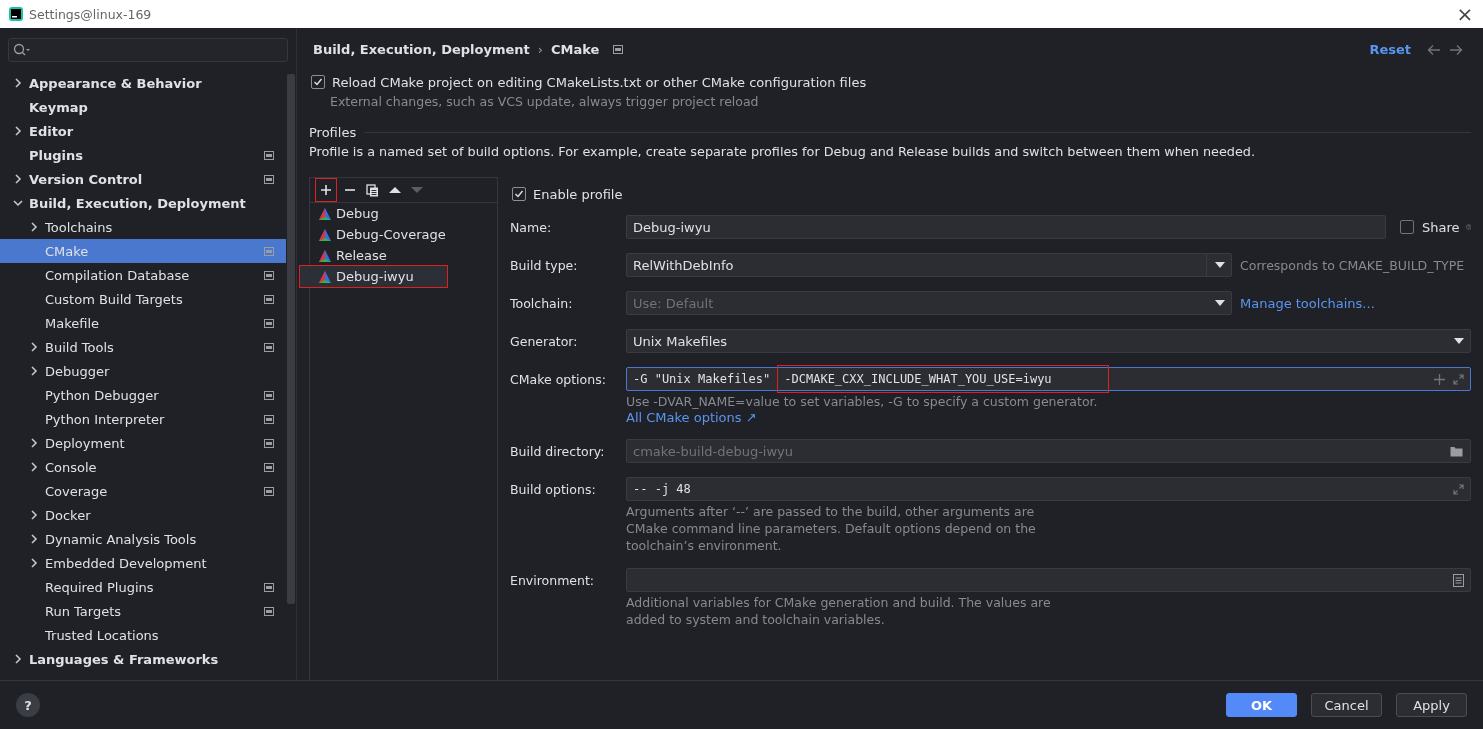 This screenshot has width=1483, height=729. Describe the element at coordinates (148, 347) in the screenshot. I see `sidebar-item: Build Tools` at that location.